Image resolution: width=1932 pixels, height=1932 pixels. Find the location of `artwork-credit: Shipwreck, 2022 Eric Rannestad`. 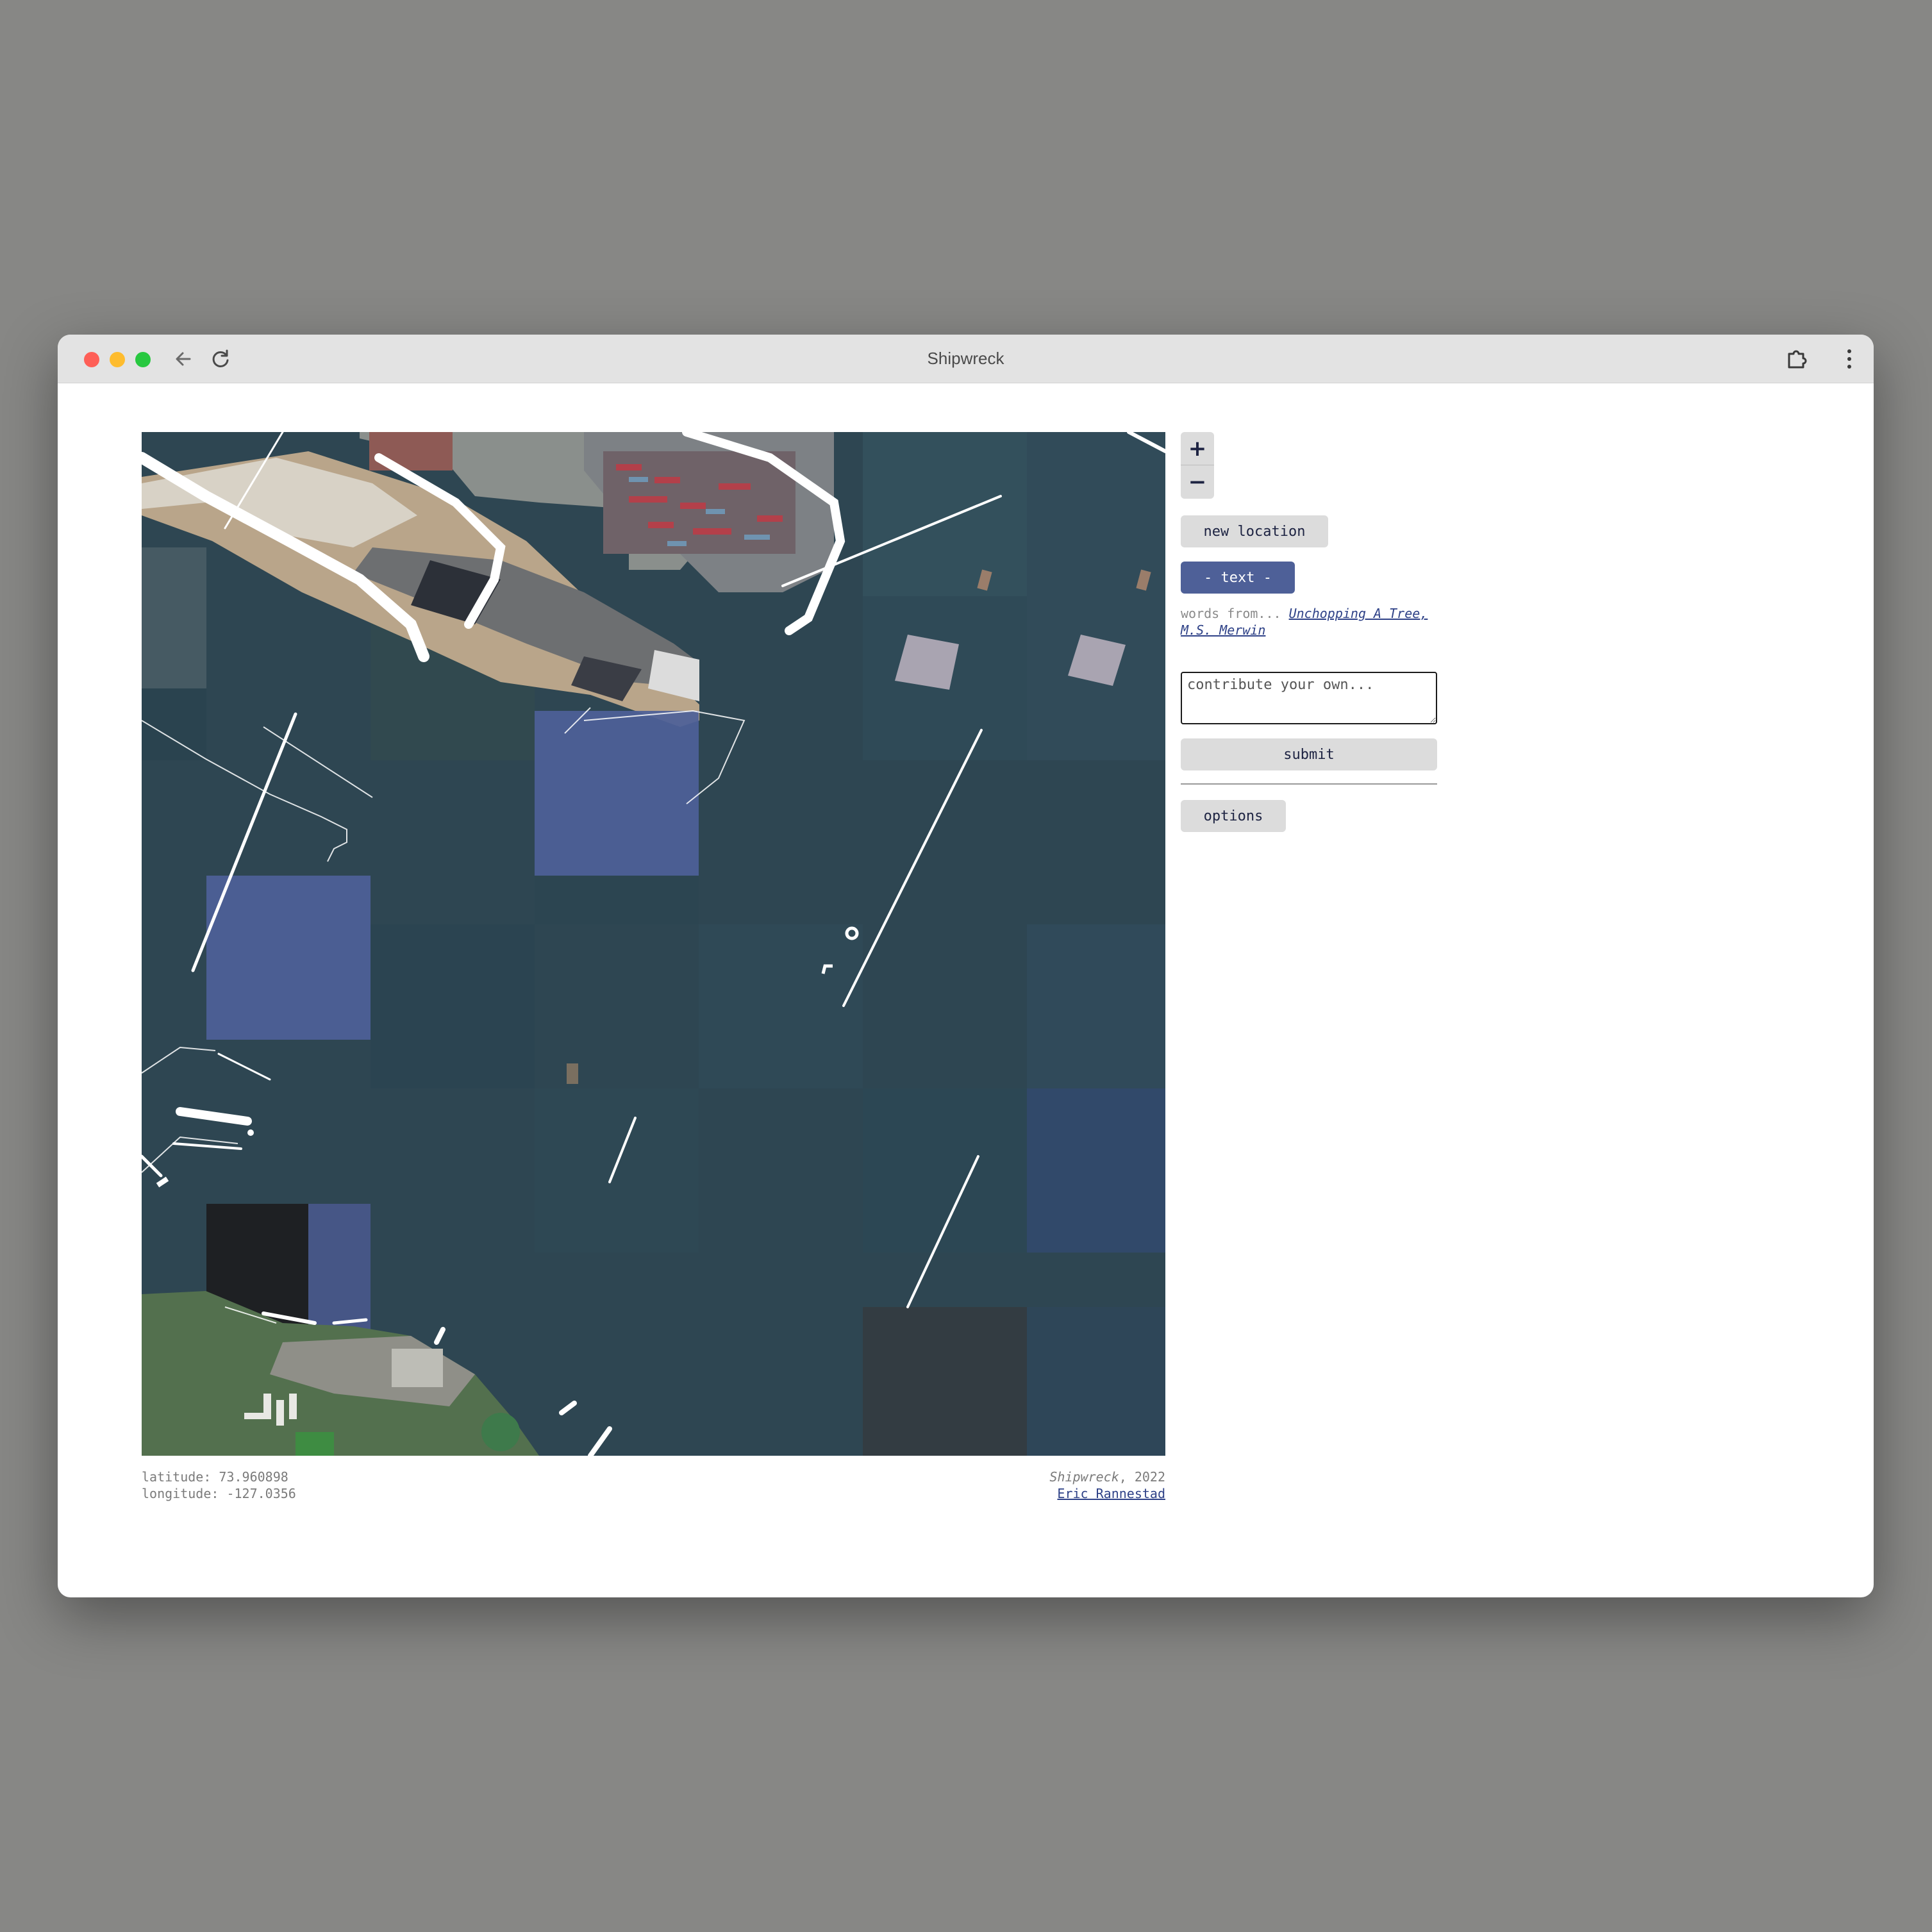

artwork-credit: Shipwreck, 2022 Eric Rannestad is located at coordinates (1028, 1485).